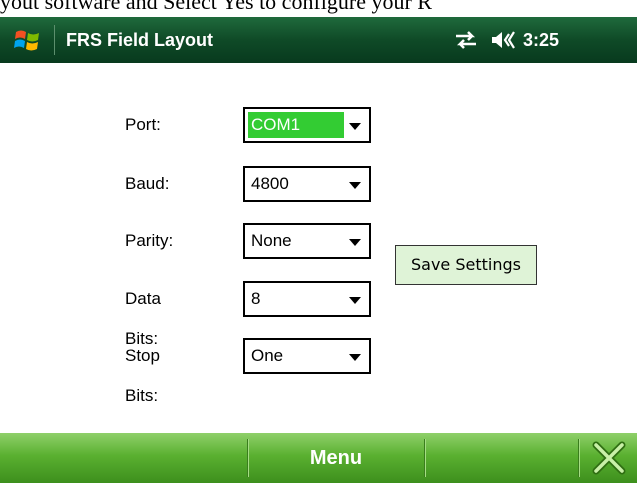 The width and height of the screenshot is (637, 483). I want to click on parity-select: None, so click(307, 241).